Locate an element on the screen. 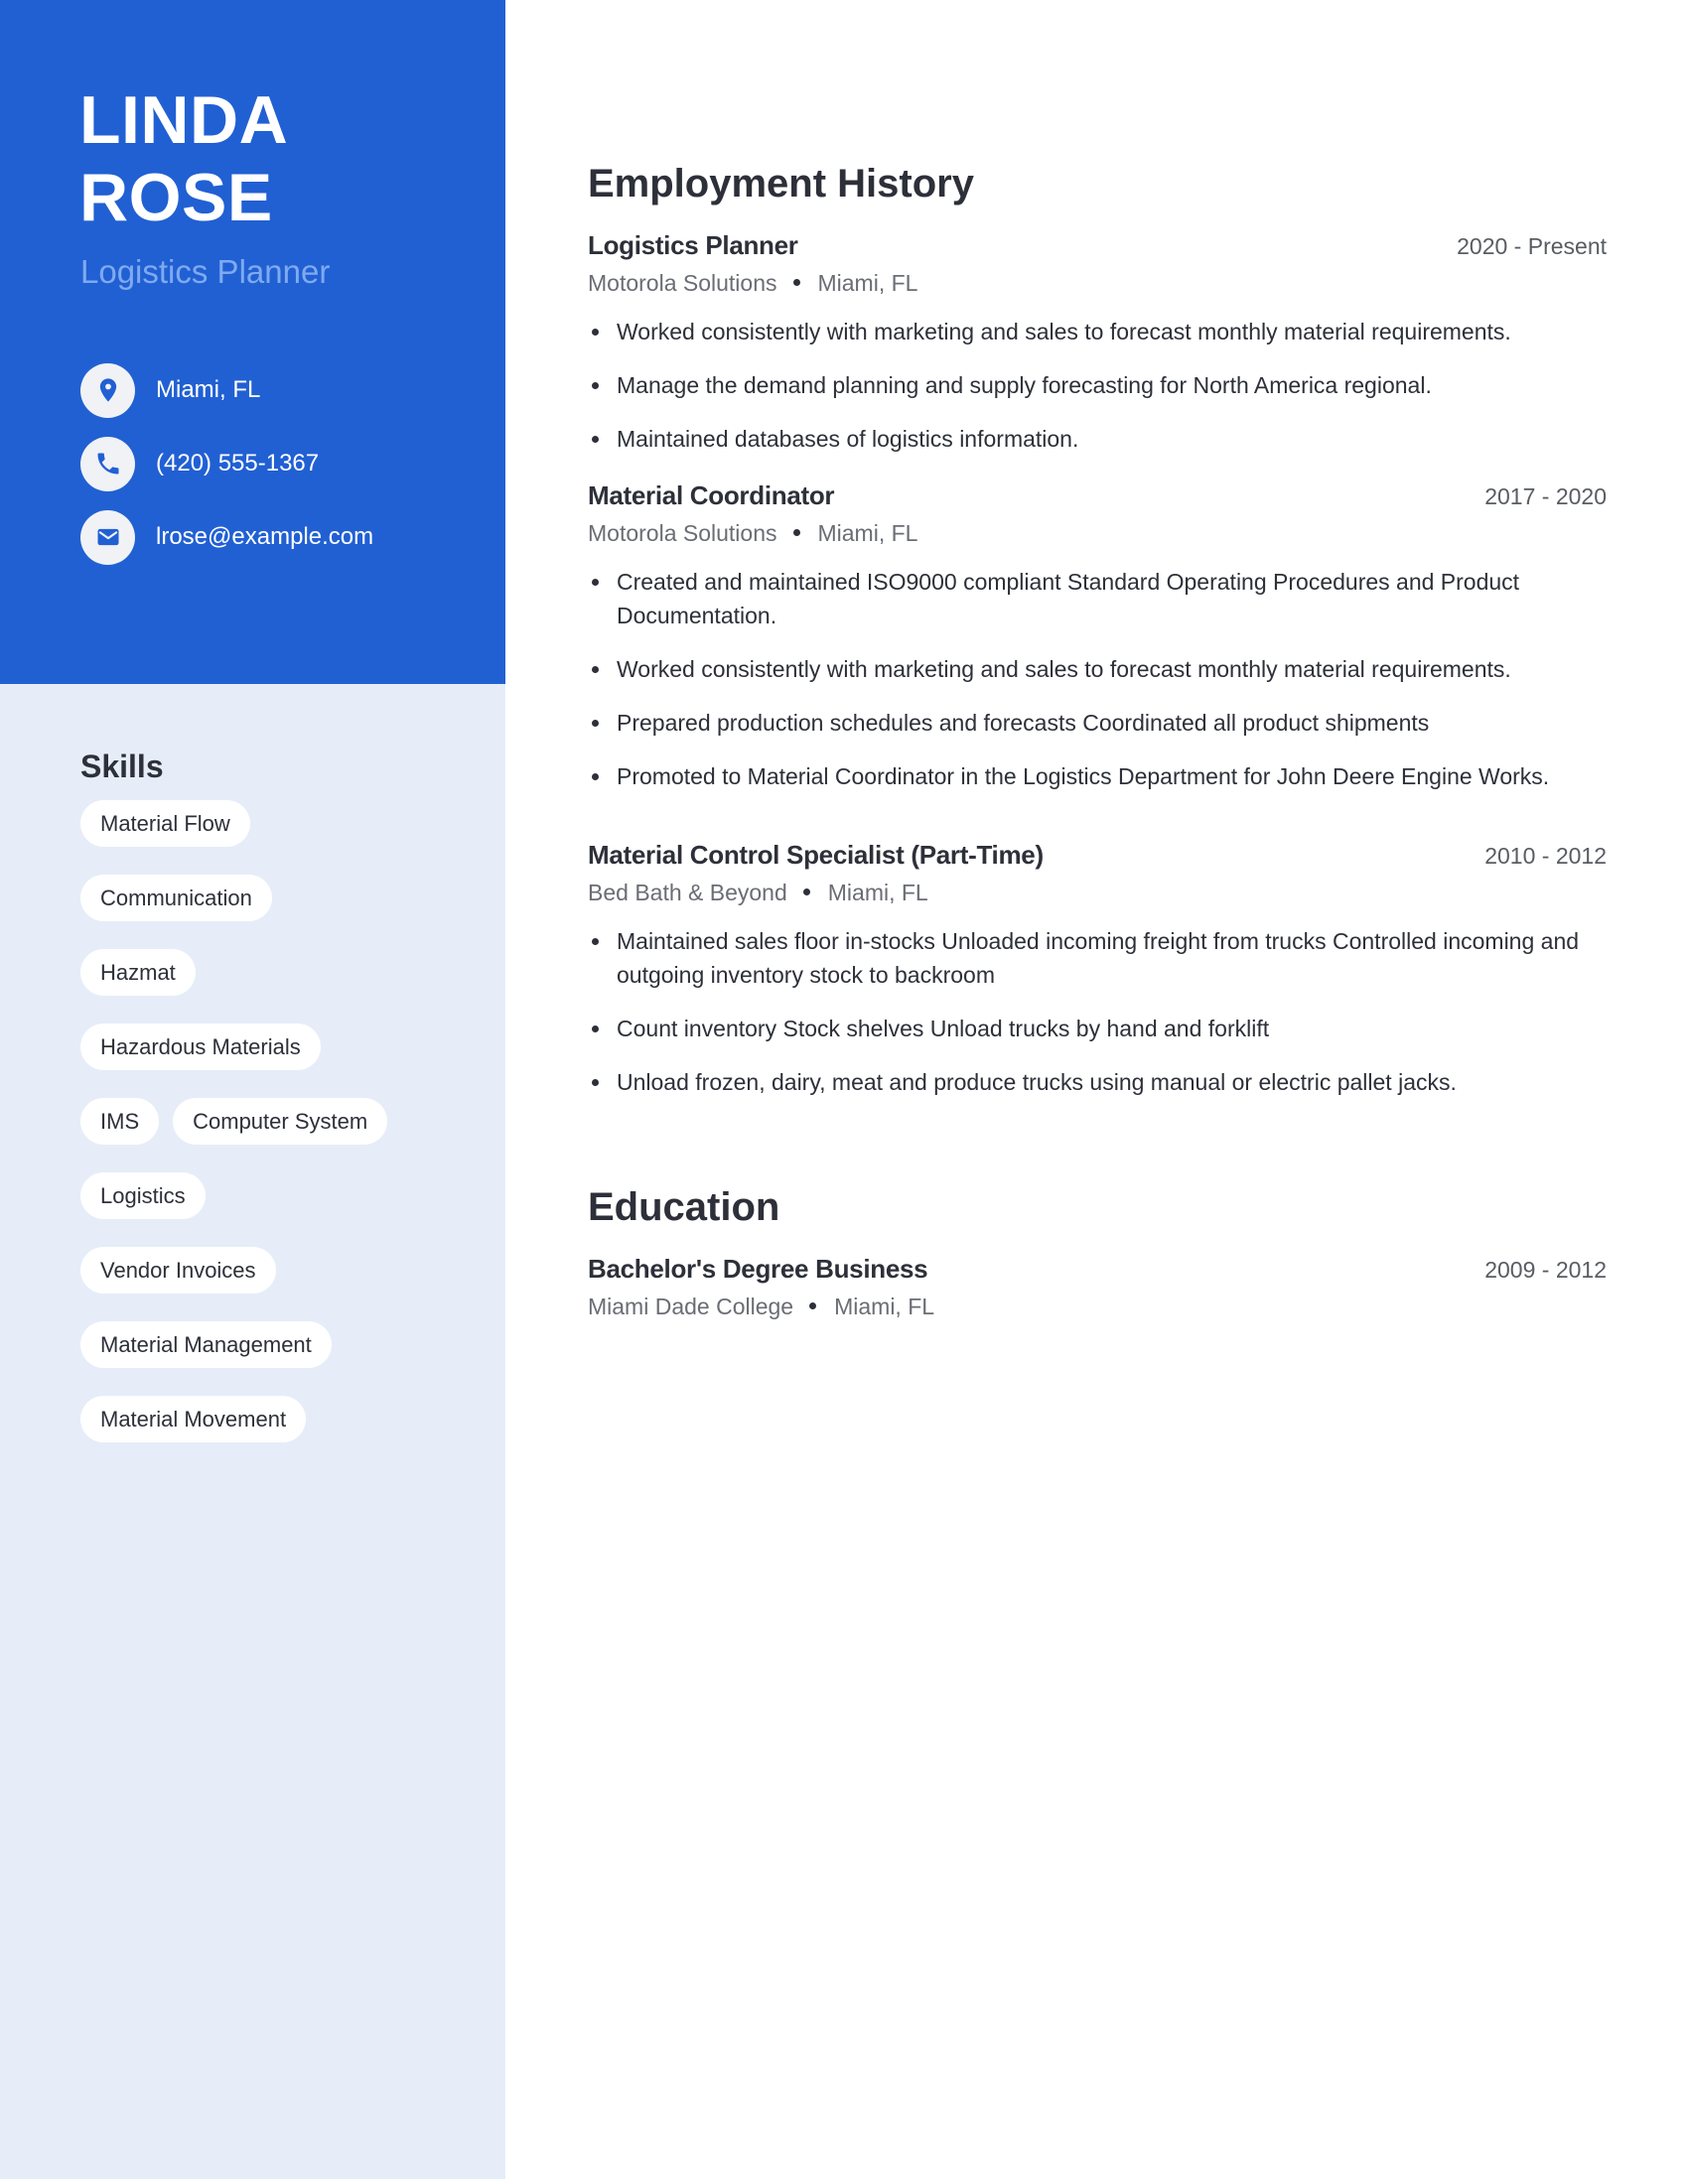 This screenshot has height=2184, width=1688. candidate-name: LINDA ROSE is located at coordinates (278, 158).